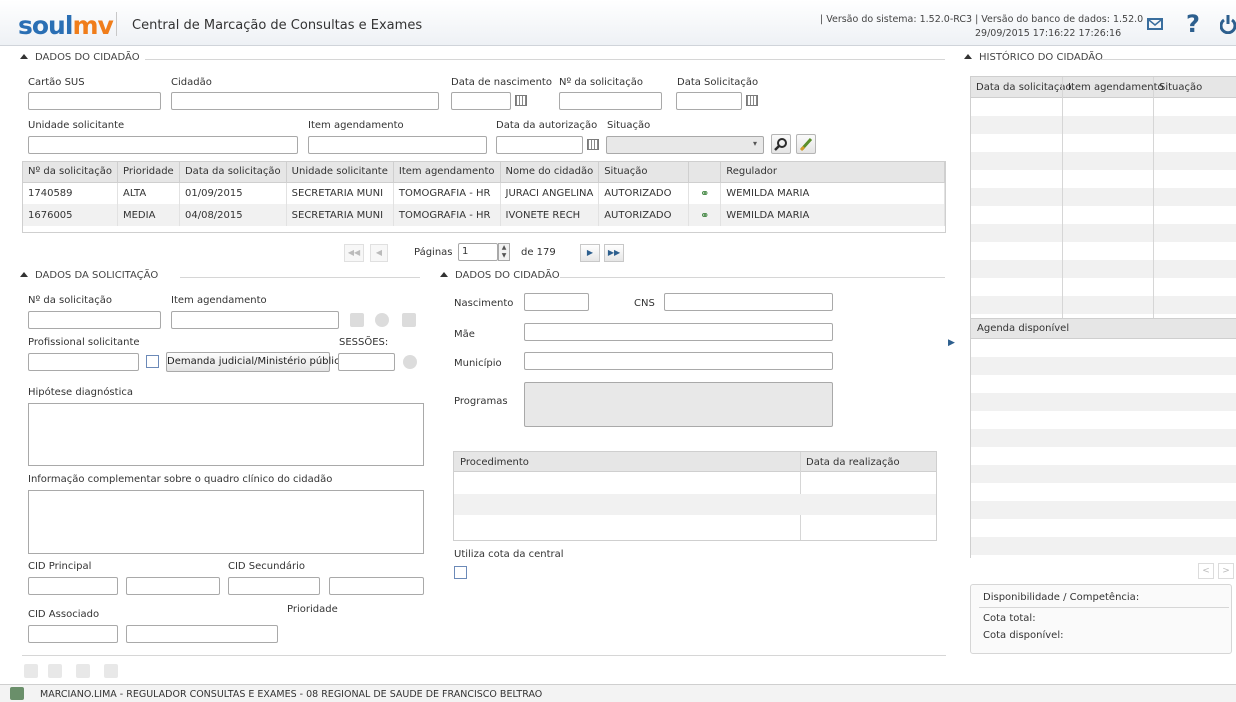 This screenshot has width=1236, height=702. I want to click on label-item-agendamento: Item agendamento, so click(356, 125).